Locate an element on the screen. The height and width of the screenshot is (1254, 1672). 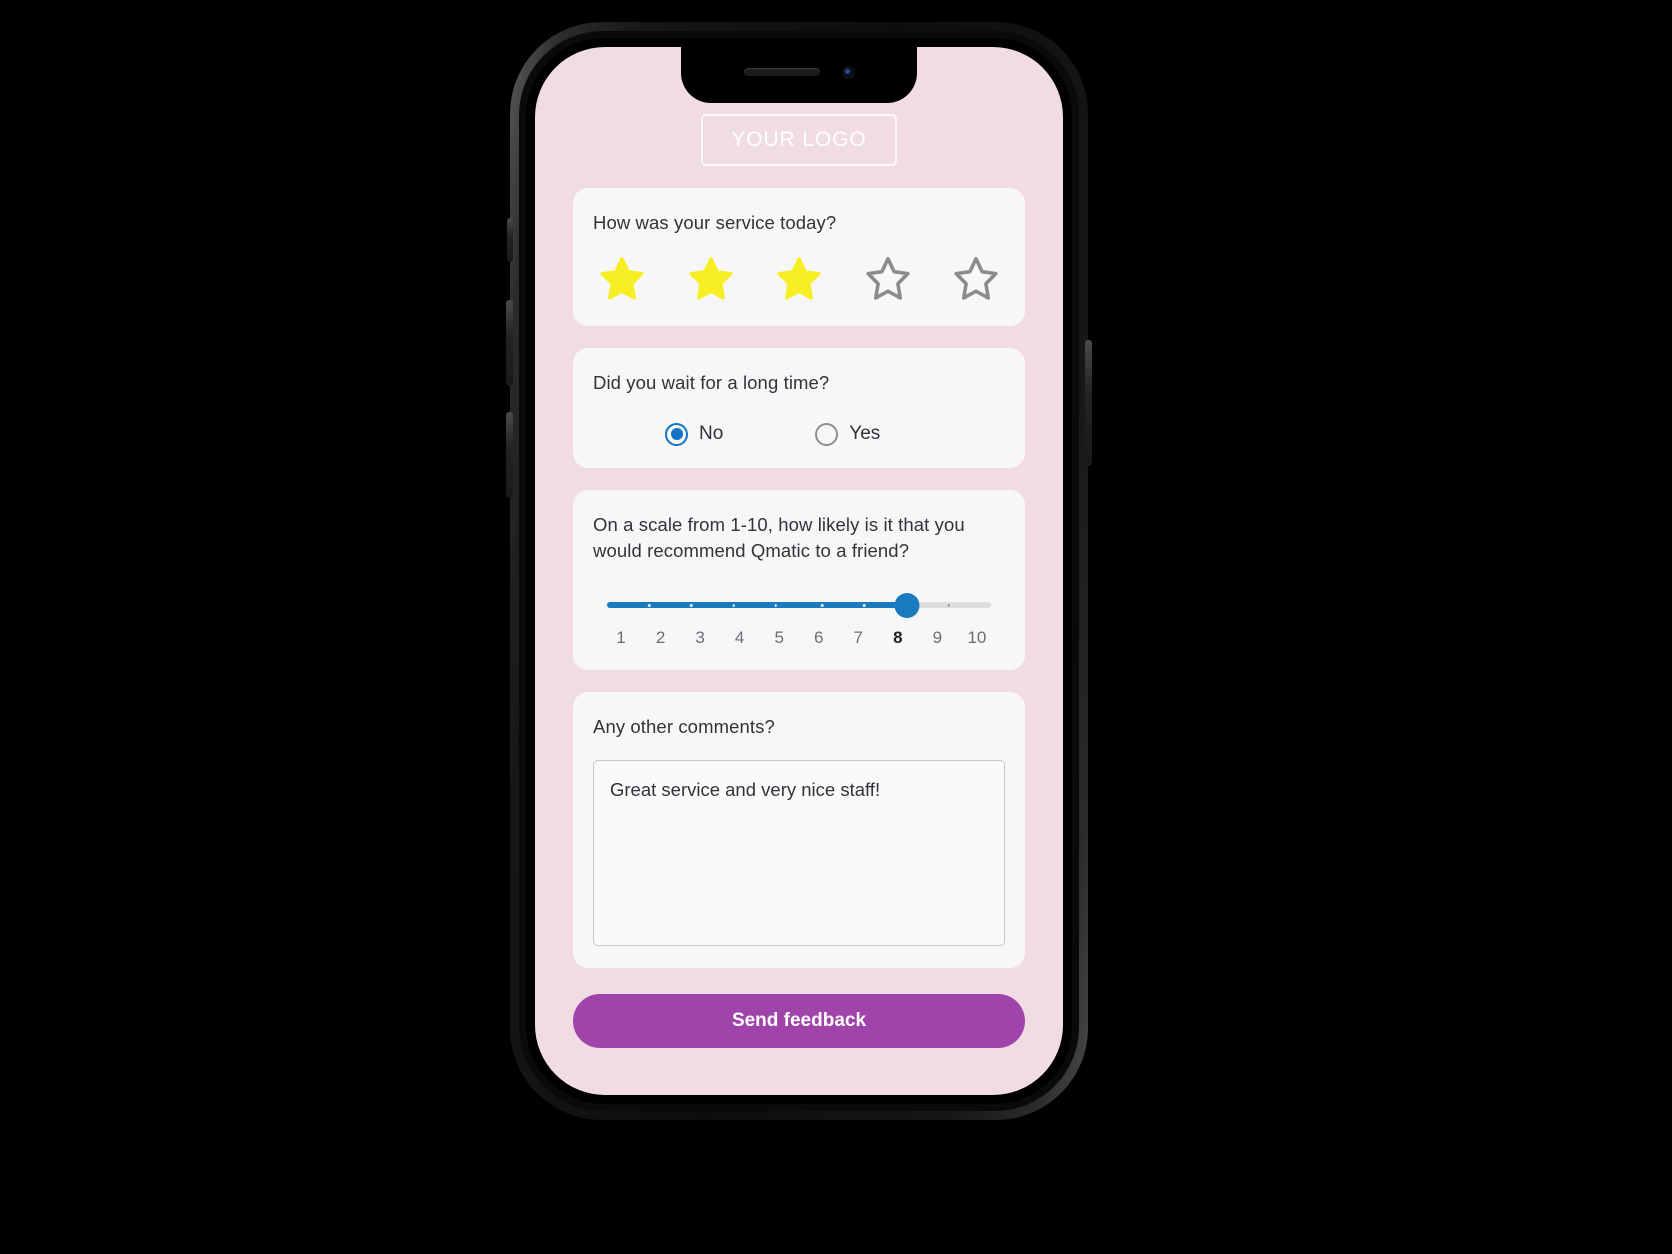
mute-switch-button is located at coordinates (510, 240).